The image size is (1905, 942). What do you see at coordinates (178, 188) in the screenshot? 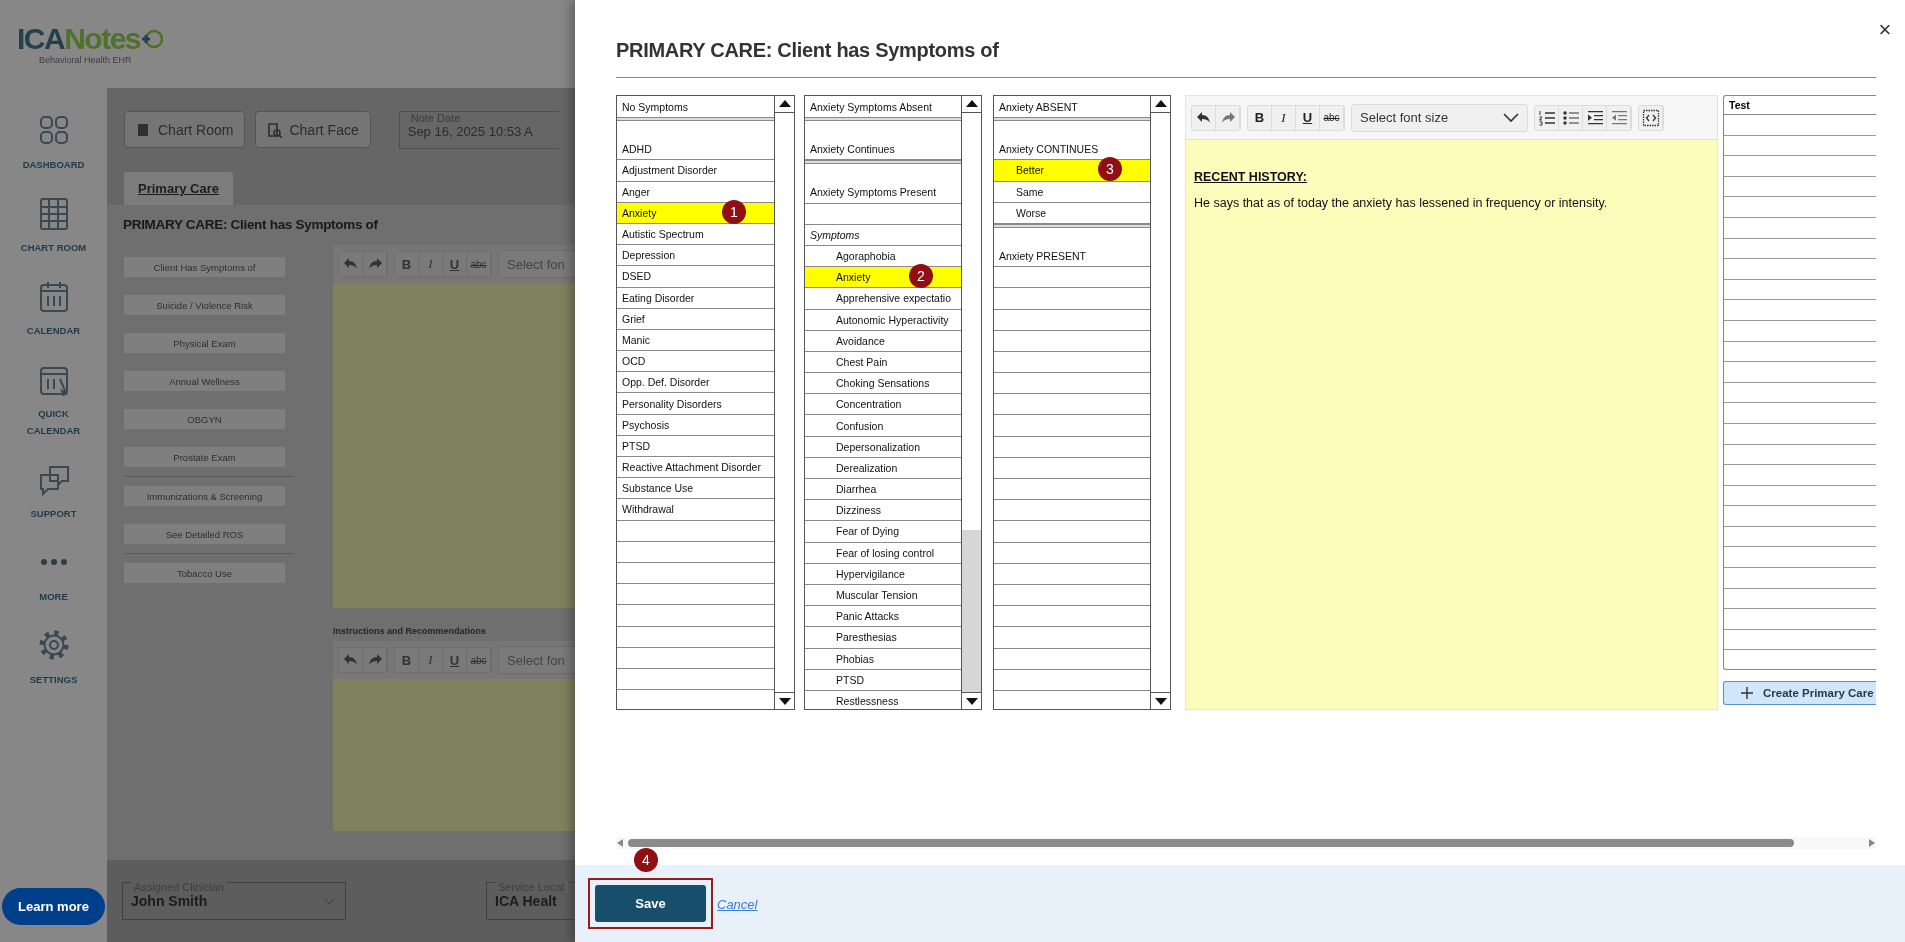
I see `tab: Primary Care` at bounding box center [178, 188].